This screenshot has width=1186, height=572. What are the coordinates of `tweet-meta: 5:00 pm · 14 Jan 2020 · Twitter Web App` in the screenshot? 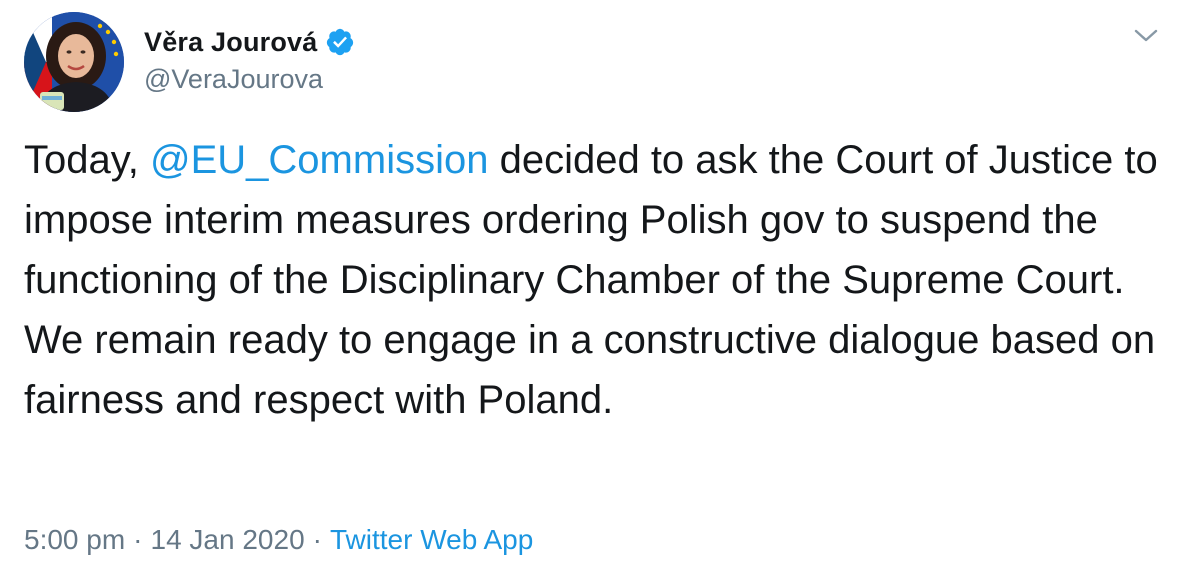 It's located at (278, 540).